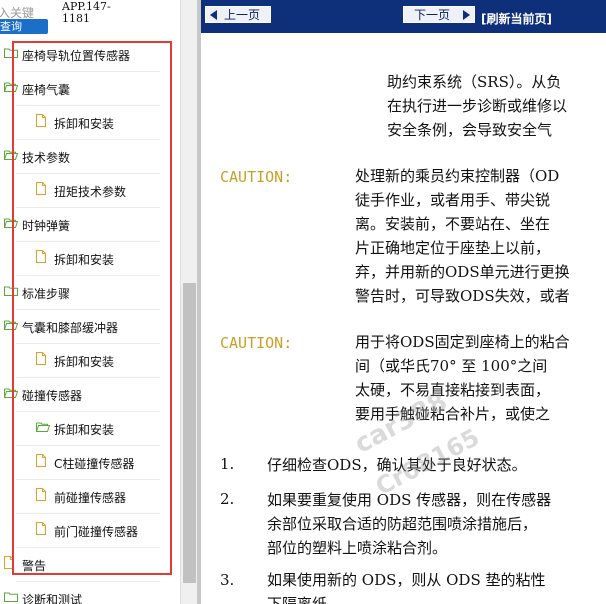  I want to click on query-button: 查询, so click(24, 26).